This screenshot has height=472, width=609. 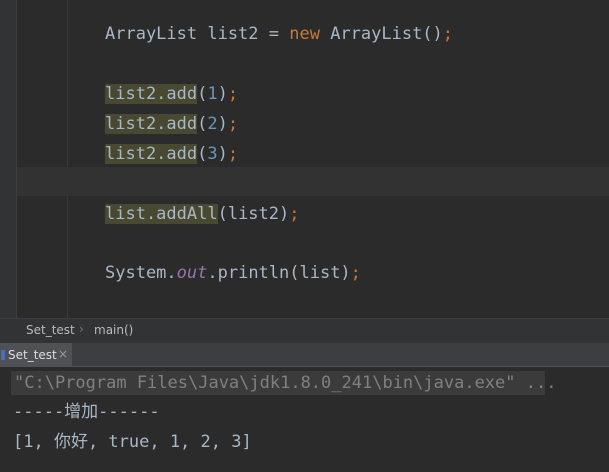 I want to click on run-tab-label: Set_test, so click(x=32, y=355).